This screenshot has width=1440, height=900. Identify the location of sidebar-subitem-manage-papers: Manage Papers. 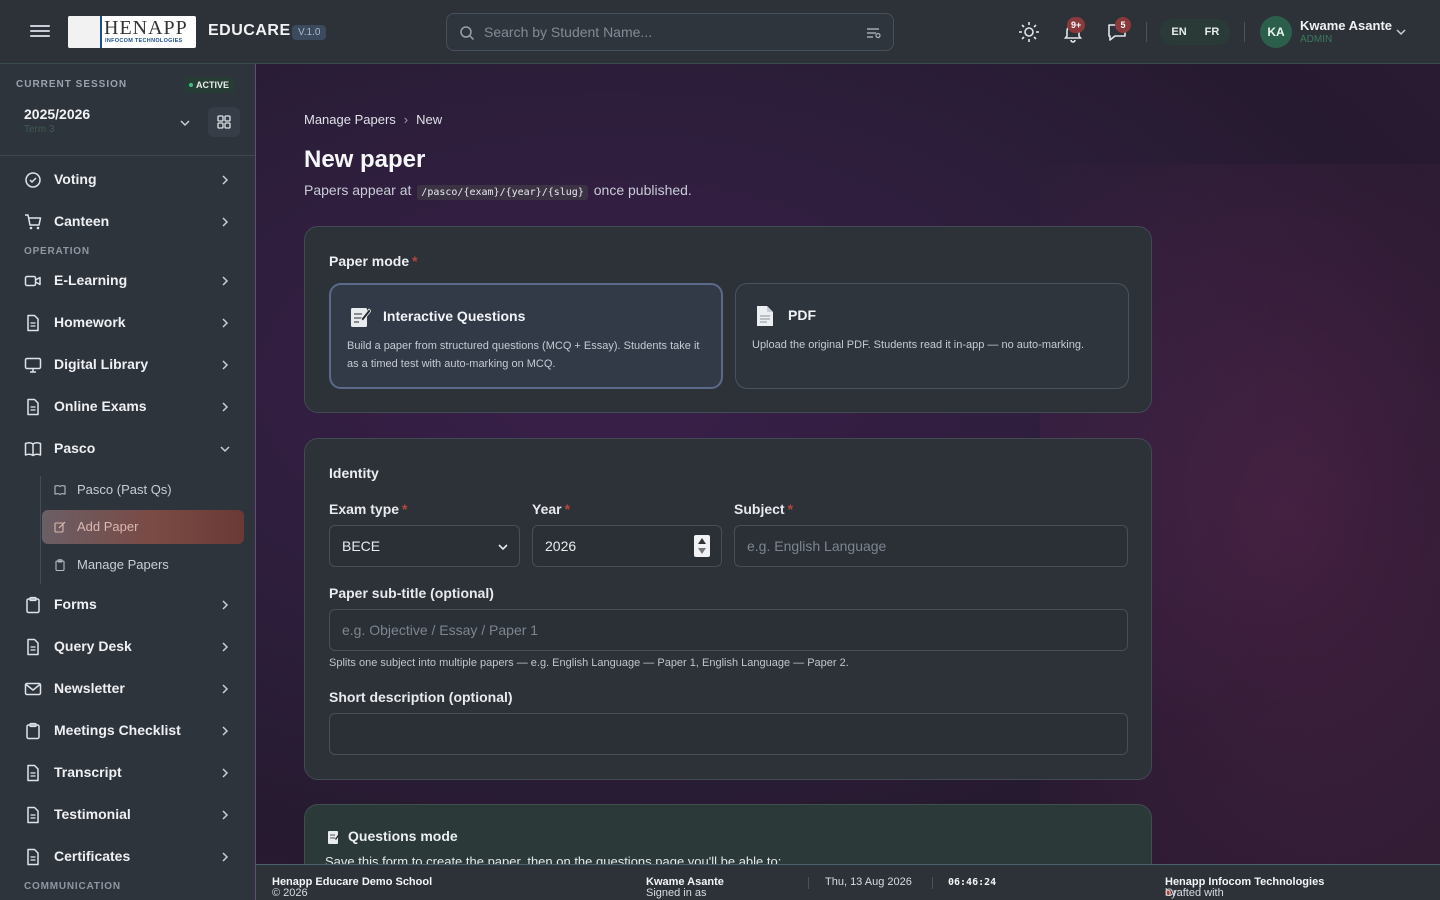
(143, 565).